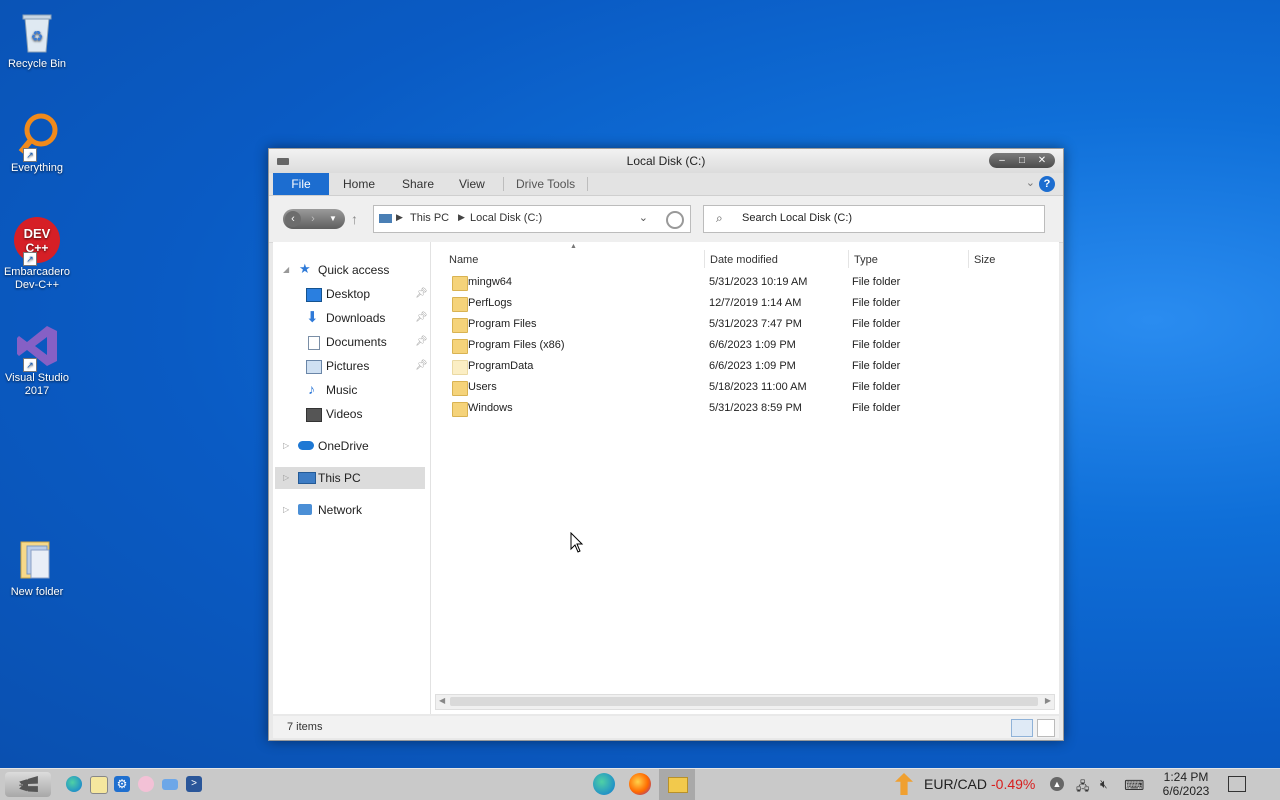 This screenshot has width=1280, height=800. What do you see at coordinates (675, 220) in the screenshot?
I see `refresh-icon` at bounding box center [675, 220].